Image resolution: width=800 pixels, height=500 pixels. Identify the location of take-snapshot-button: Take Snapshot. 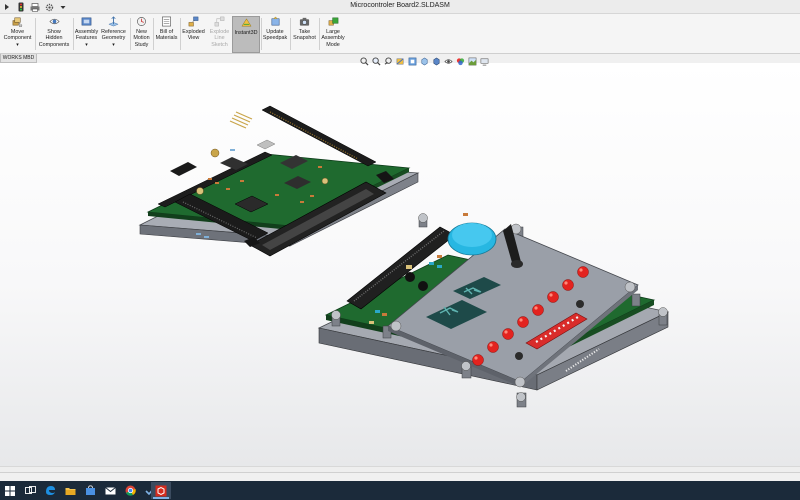
(304, 34).